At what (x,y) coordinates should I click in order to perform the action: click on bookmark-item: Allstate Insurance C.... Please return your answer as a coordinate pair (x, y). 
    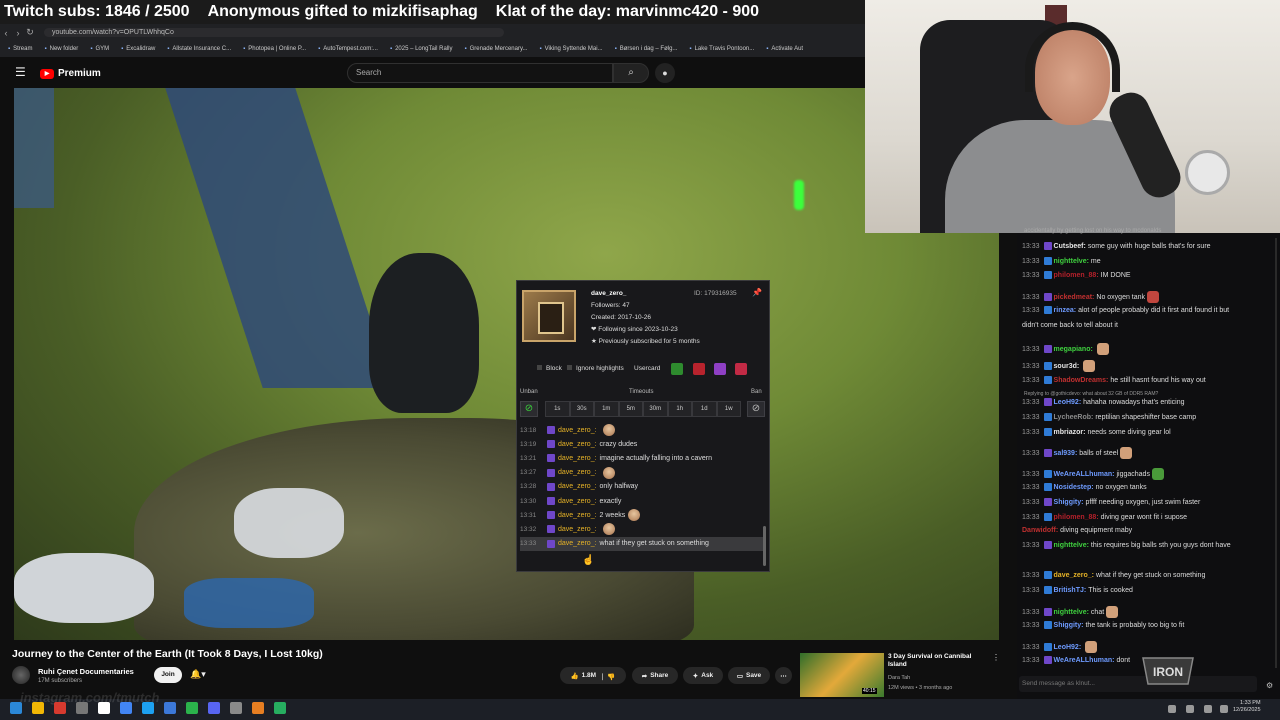
    Looking at the image, I should click on (199, 49).